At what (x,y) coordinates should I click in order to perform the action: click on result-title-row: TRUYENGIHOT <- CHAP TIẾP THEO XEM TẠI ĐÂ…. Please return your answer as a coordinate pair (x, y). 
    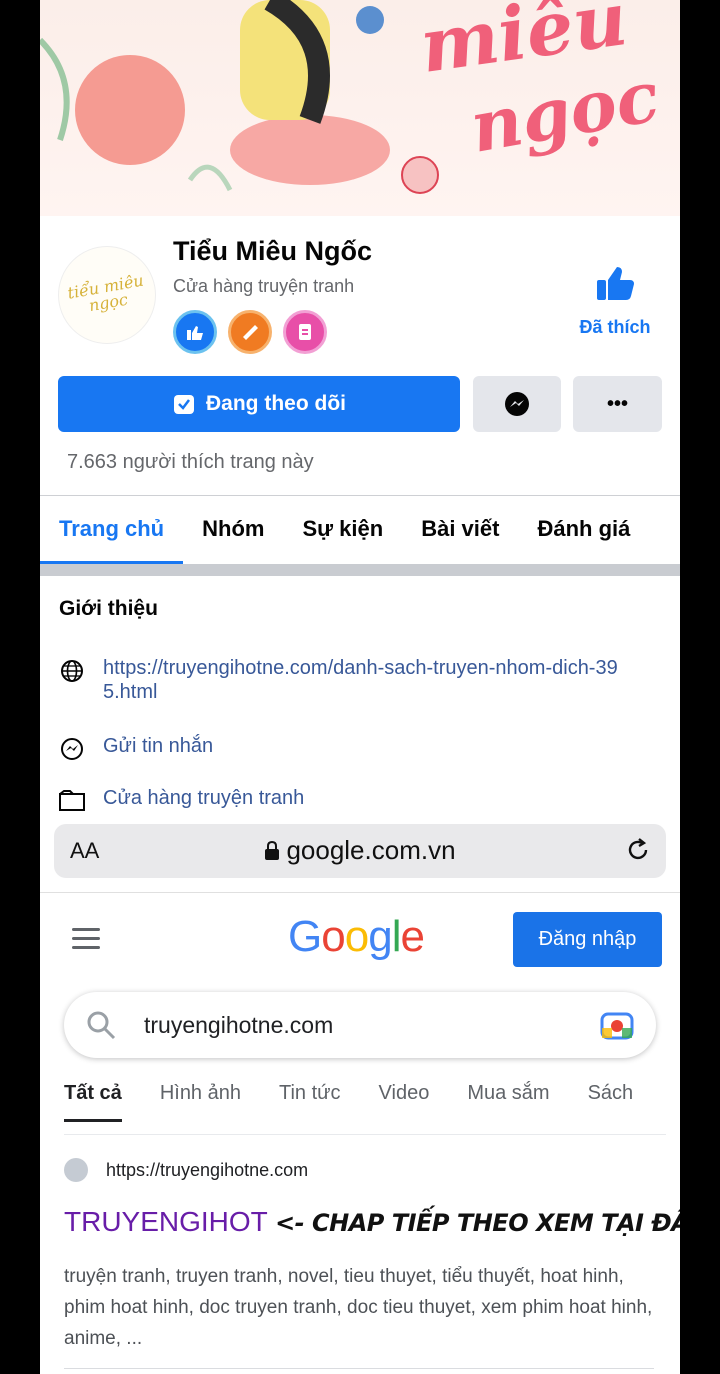
    Looking at the image, I should click on (372, 1222).